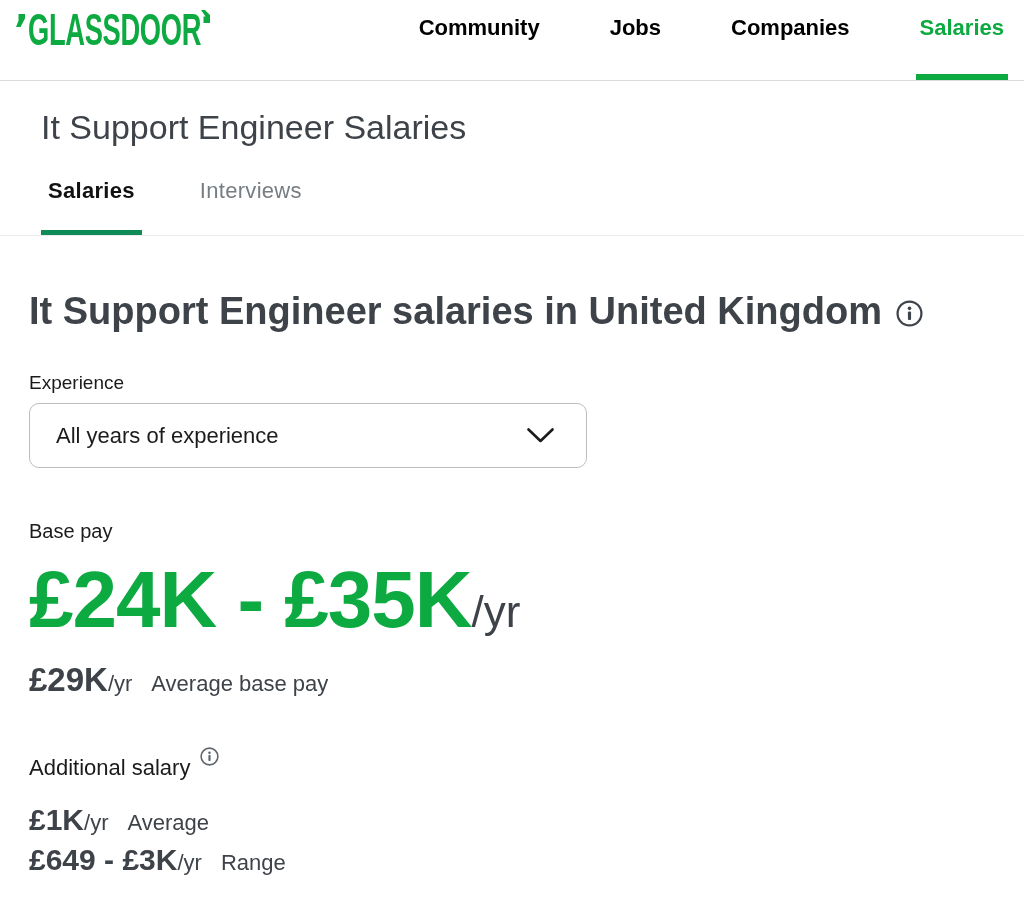 The width and height of the screenshot is (1024, 918). I want to click on pay-description: Average, so click(168, 823).